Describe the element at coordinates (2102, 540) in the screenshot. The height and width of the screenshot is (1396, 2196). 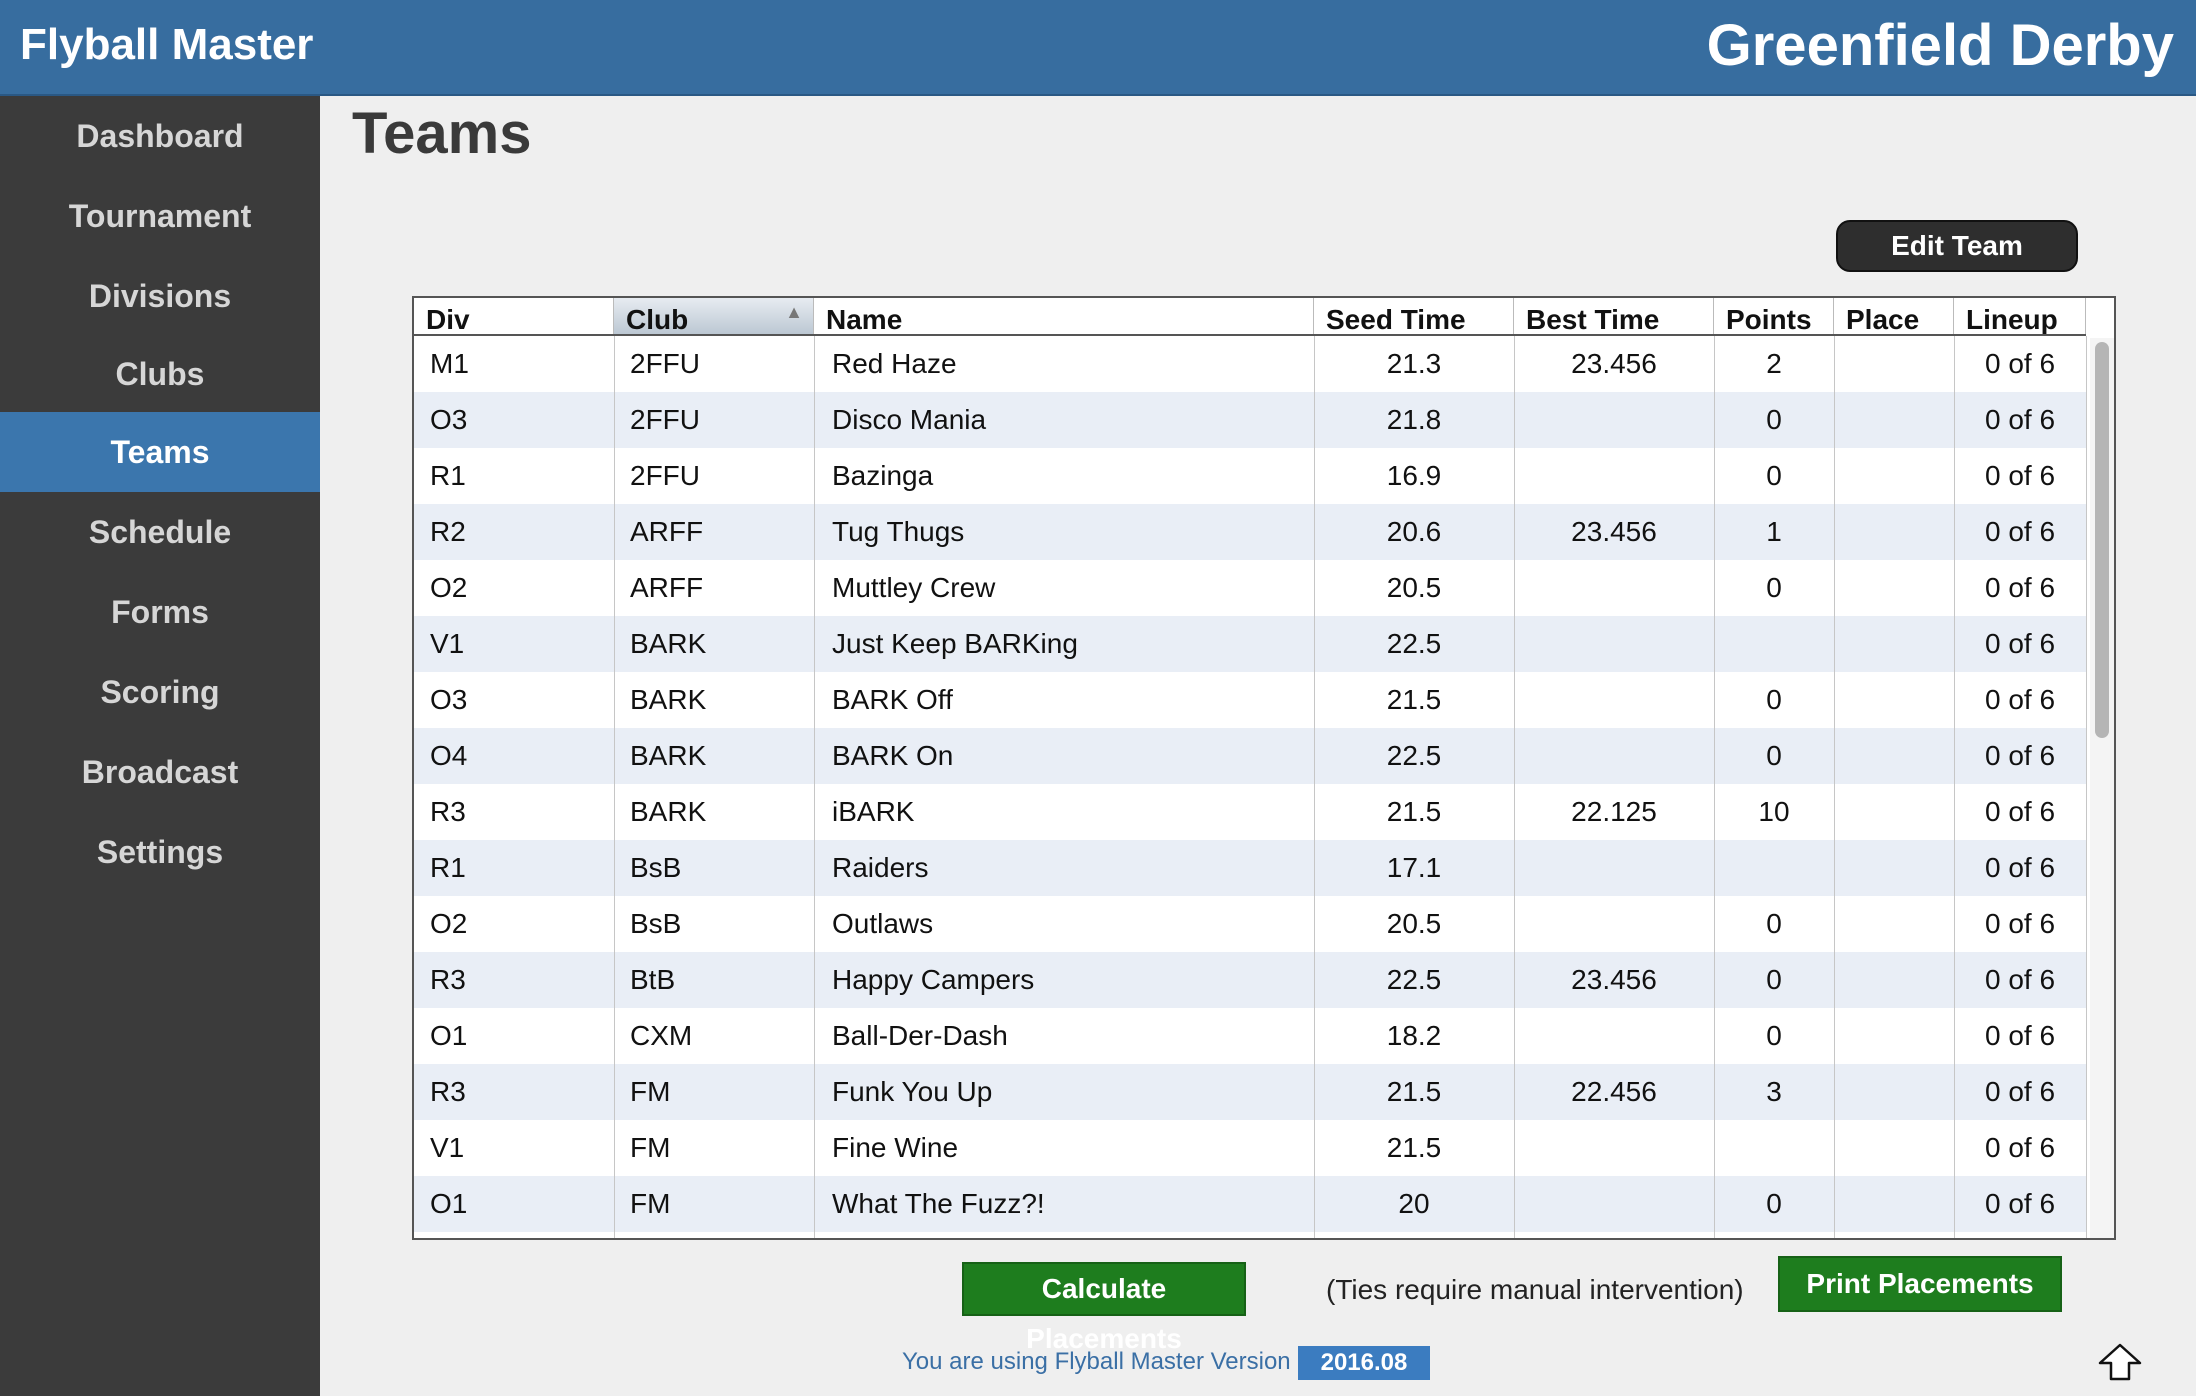
I see `scrollbar-thumb` at that location.